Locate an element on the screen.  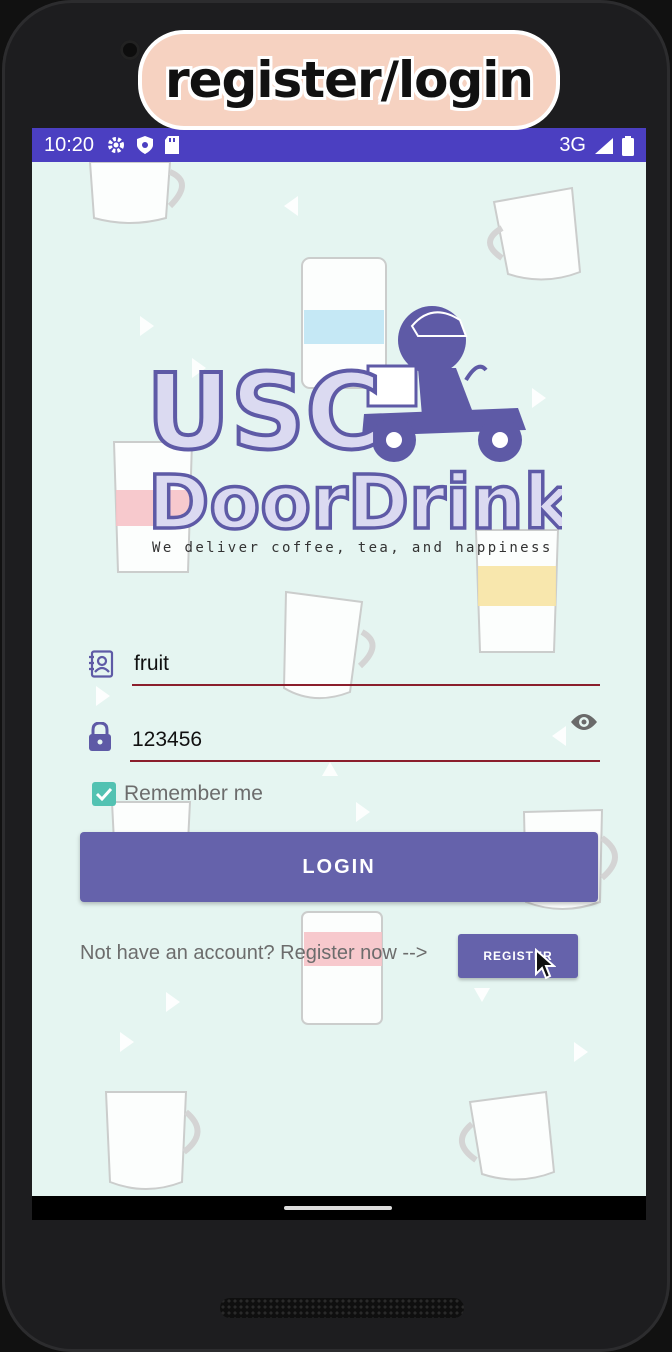
network-type: 3G is located at coordinates (572, 145).